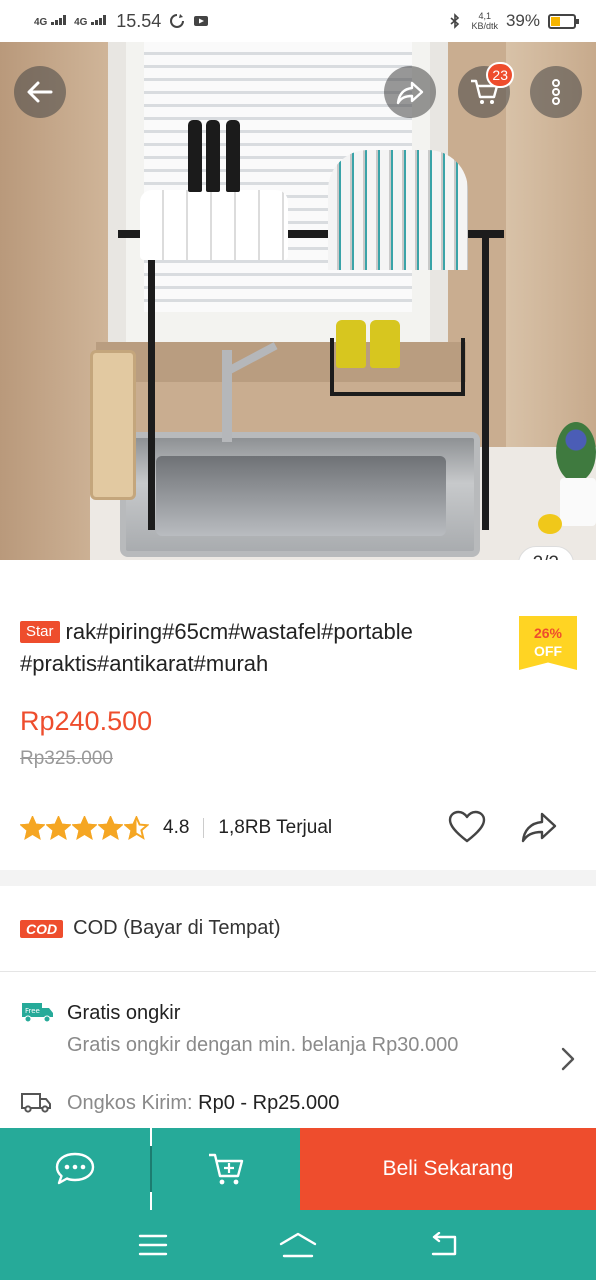 This screenshot has height=1280, width=596. What do you see at coordinates (66, 758) in the screenshot?
I see `original-price: Rp325.000` at bounding box center [66, 758].